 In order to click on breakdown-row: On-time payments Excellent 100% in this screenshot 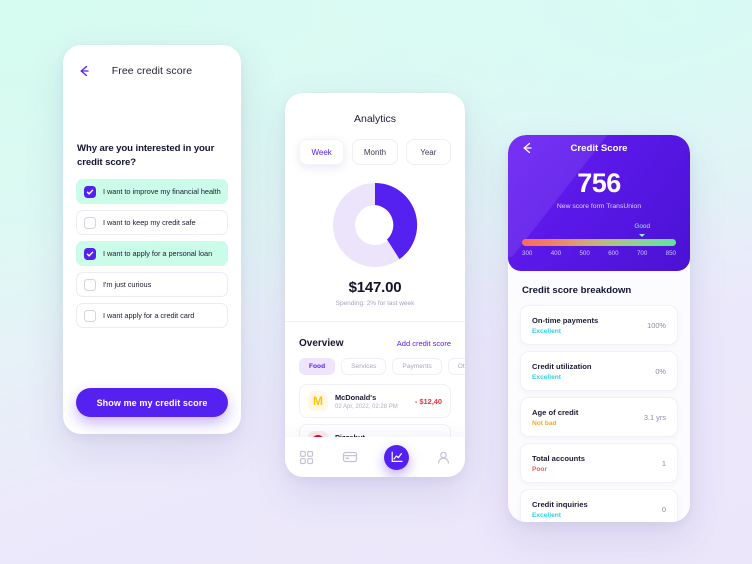, I will do `click(599, 325)`.